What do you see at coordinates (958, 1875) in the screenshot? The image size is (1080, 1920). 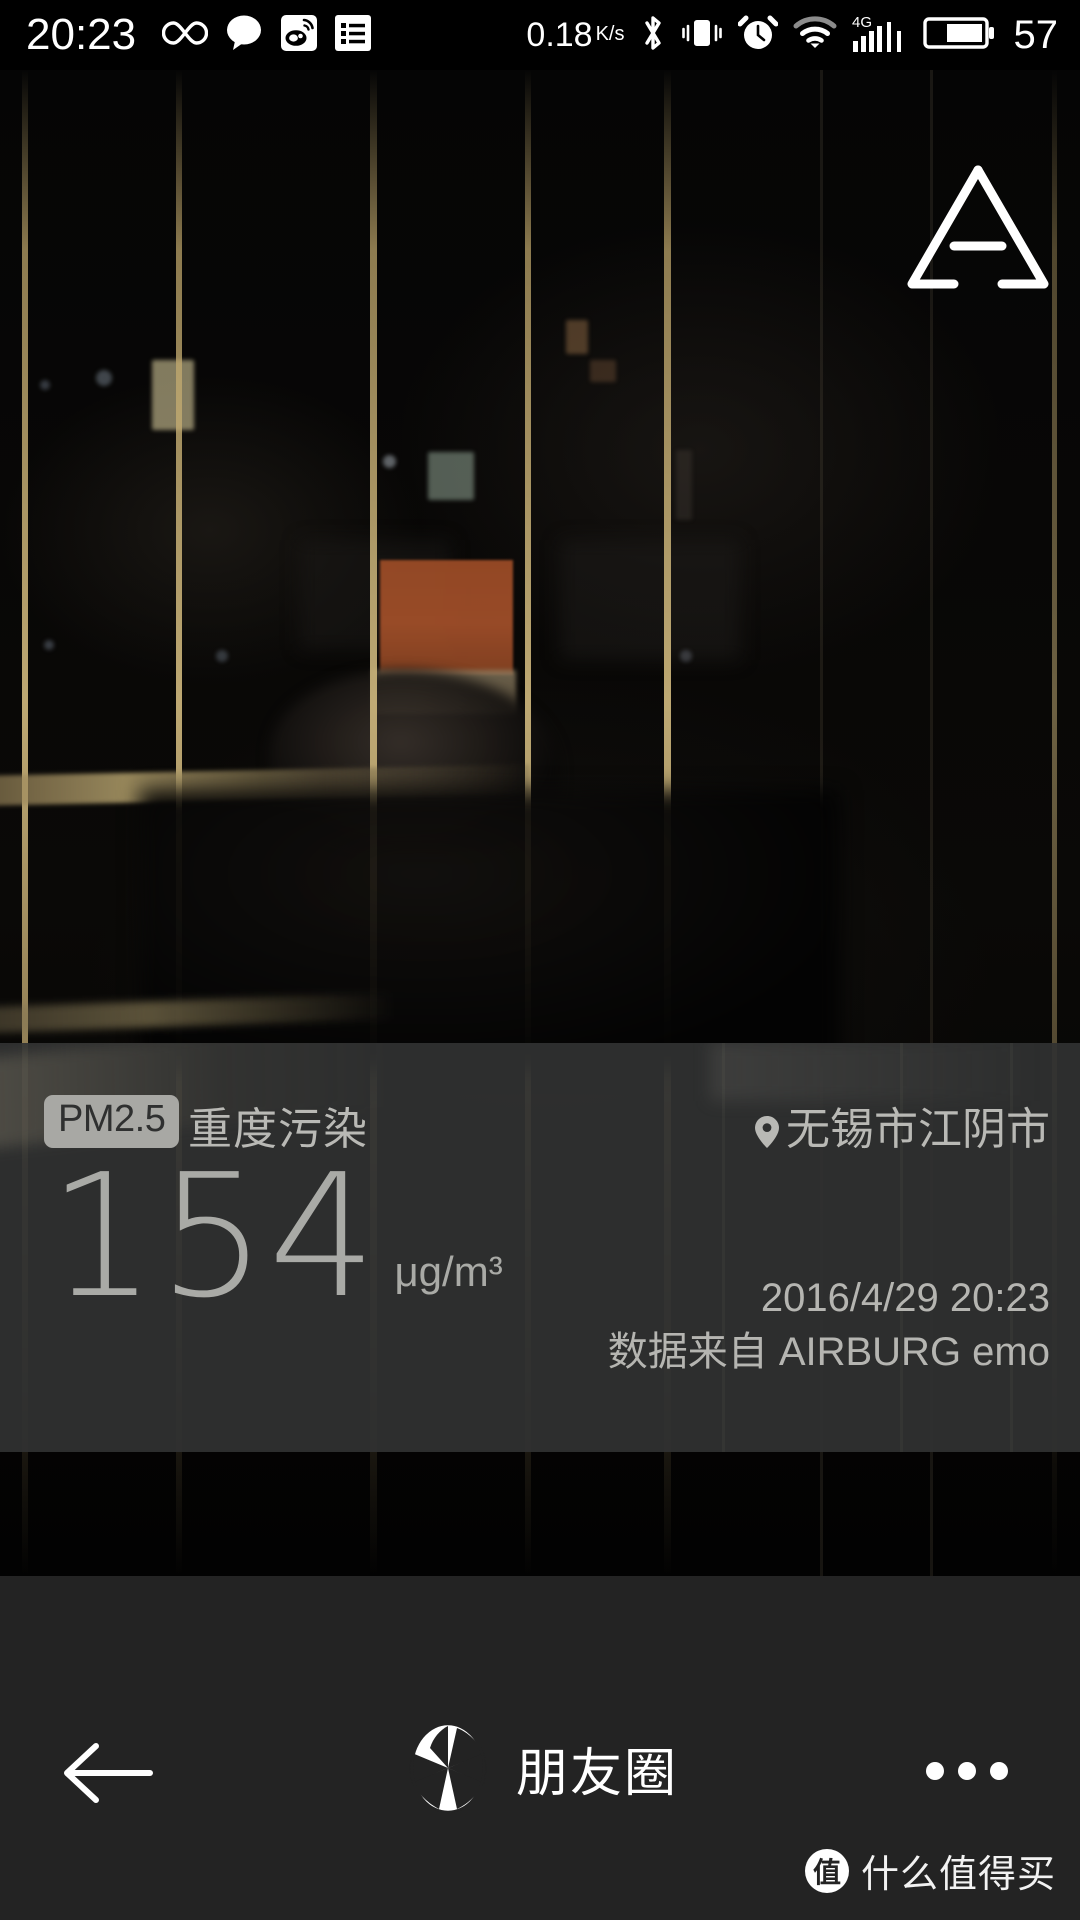 I see `watermark-text: 什么值得买` at bounding box center [958, 1875].